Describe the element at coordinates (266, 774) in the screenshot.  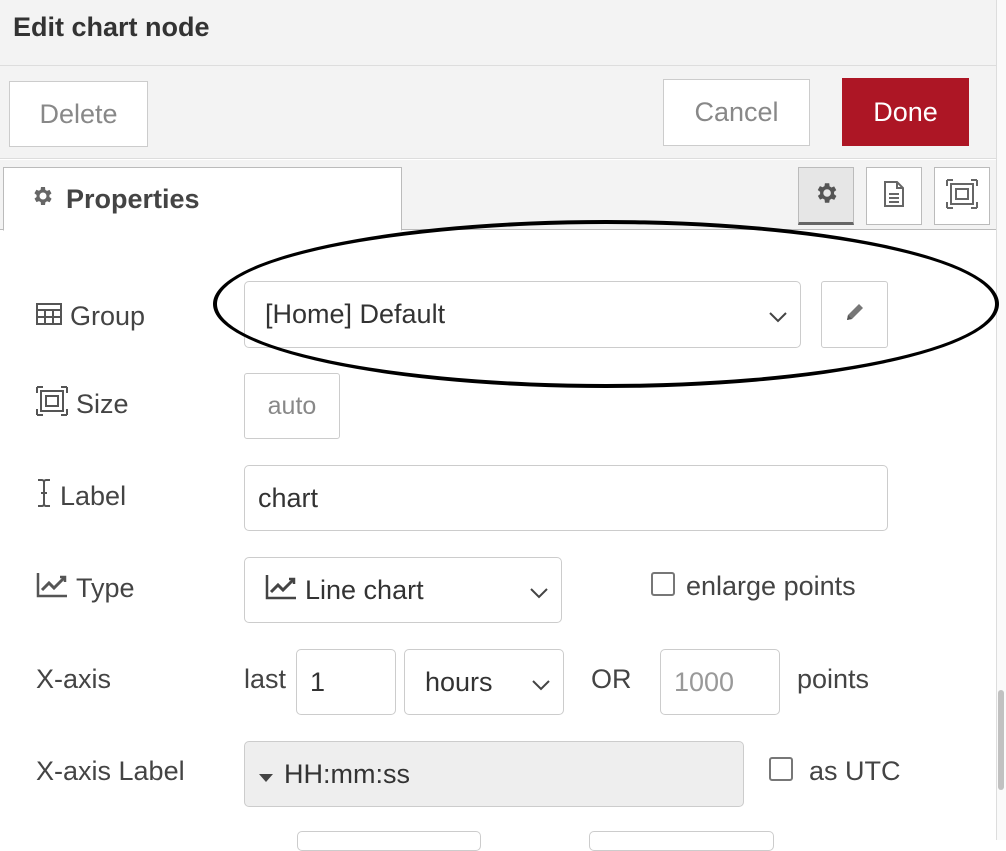
I see `caret-down-icon` at that location.